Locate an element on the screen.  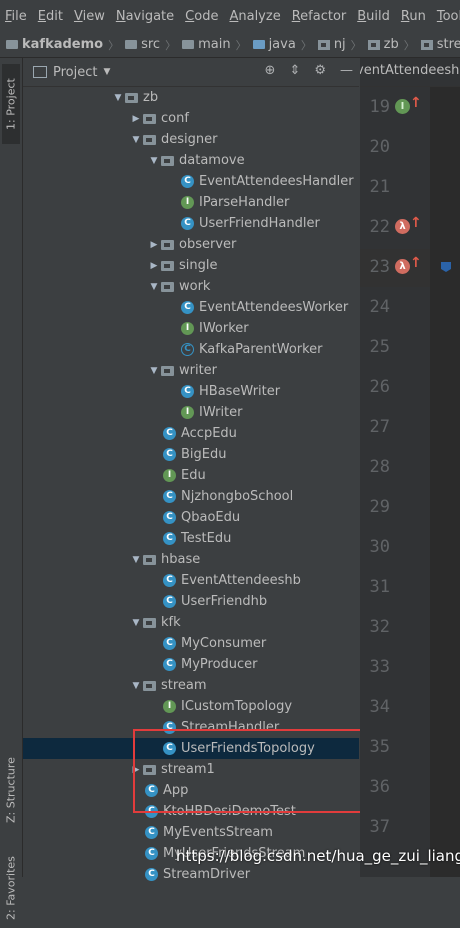
tree-row: C EventAttendeesWorker is located at coordinates (191, 307).